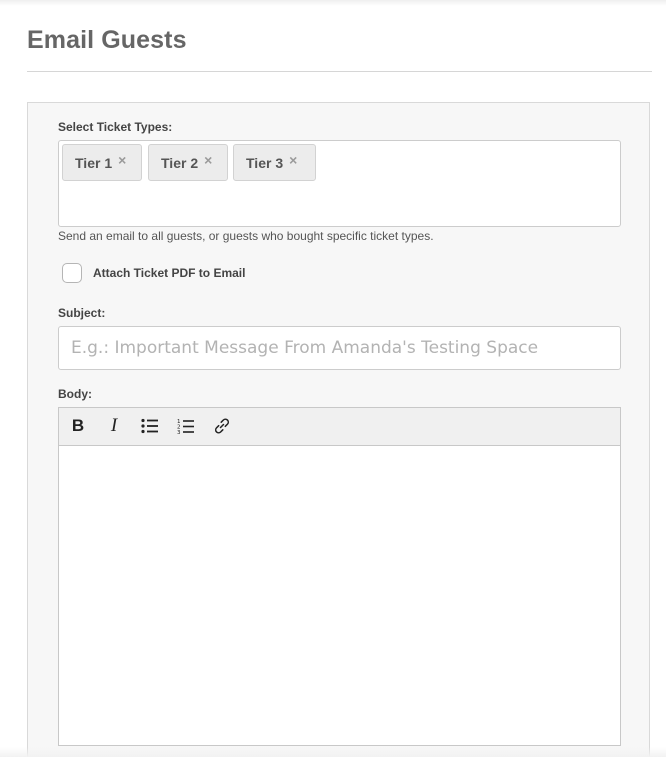 The height and width of the screenshot is (757, 666). What do you see at coordinates (339, 427) in the screenshot?
I see `editor-toolbar: B I 1 2 3` at bounding box center [339, 427].